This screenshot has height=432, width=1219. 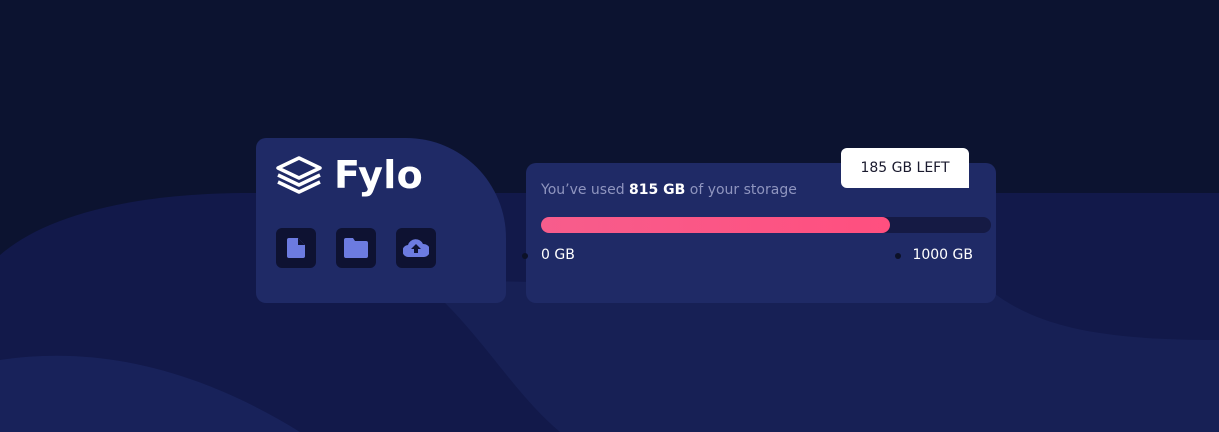 I want to click on upload-button, so click(x=416, y=248).